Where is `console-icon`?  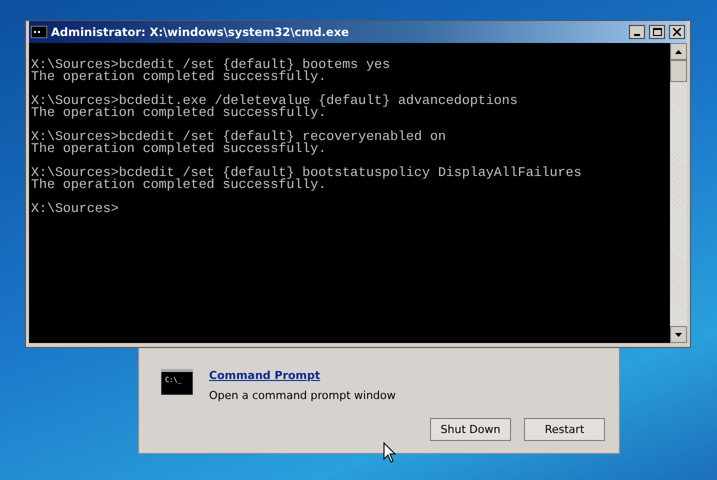 console-icon is located at coordinates (39, 32).